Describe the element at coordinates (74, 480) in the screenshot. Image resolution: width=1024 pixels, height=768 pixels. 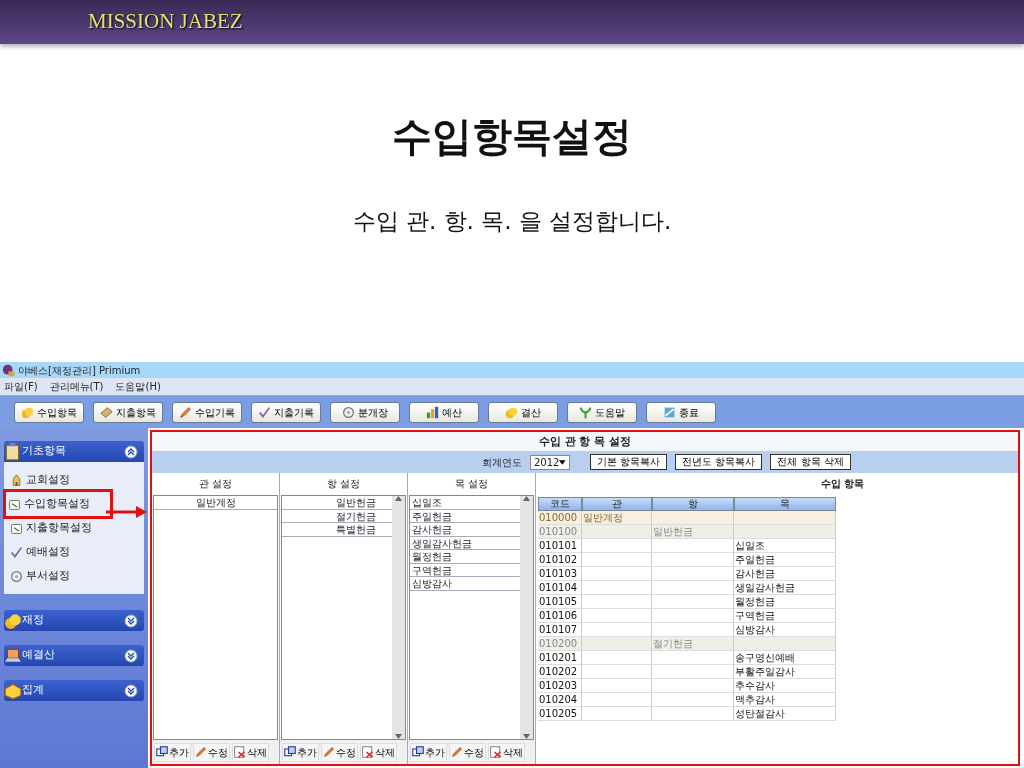
I see `sidebar-item: 교회설정` at that location.